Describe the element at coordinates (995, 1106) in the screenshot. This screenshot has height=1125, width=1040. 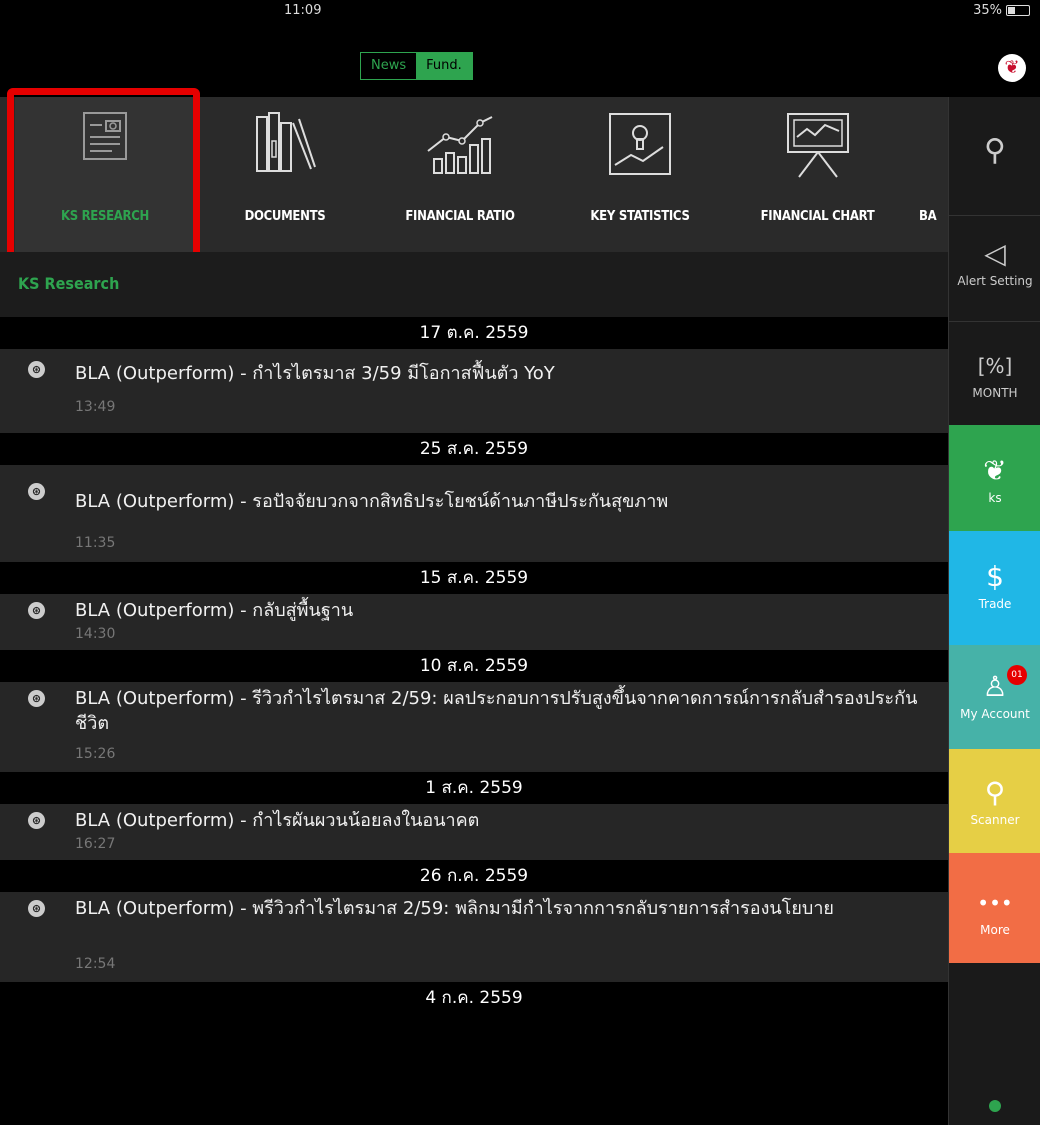
I see `connection-status-icon` at that location.